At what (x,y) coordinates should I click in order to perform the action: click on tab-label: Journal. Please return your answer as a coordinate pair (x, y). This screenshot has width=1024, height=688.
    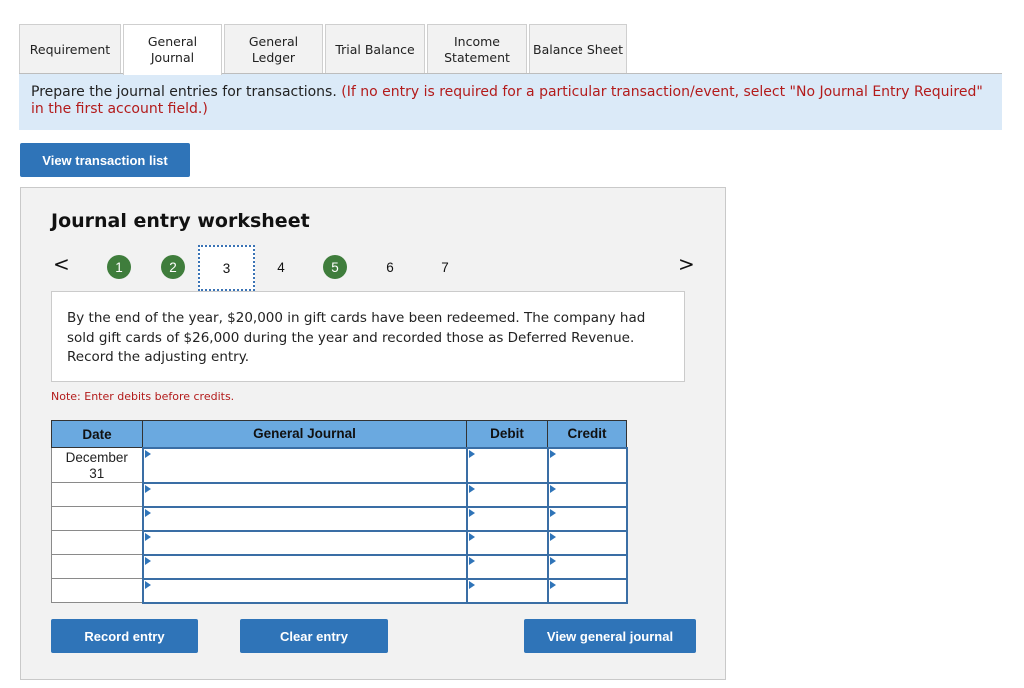
    Looking at the image, I should click on (172, 57).